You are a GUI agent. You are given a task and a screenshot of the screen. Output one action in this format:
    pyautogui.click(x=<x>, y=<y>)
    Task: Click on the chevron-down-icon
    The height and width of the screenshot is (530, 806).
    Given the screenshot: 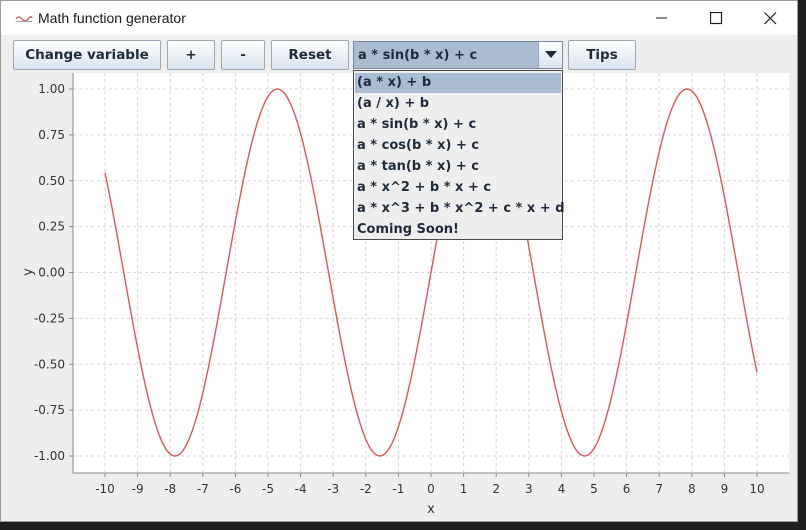 What is the action you would take?
    pyautogui.click(x=550, y=54)
    